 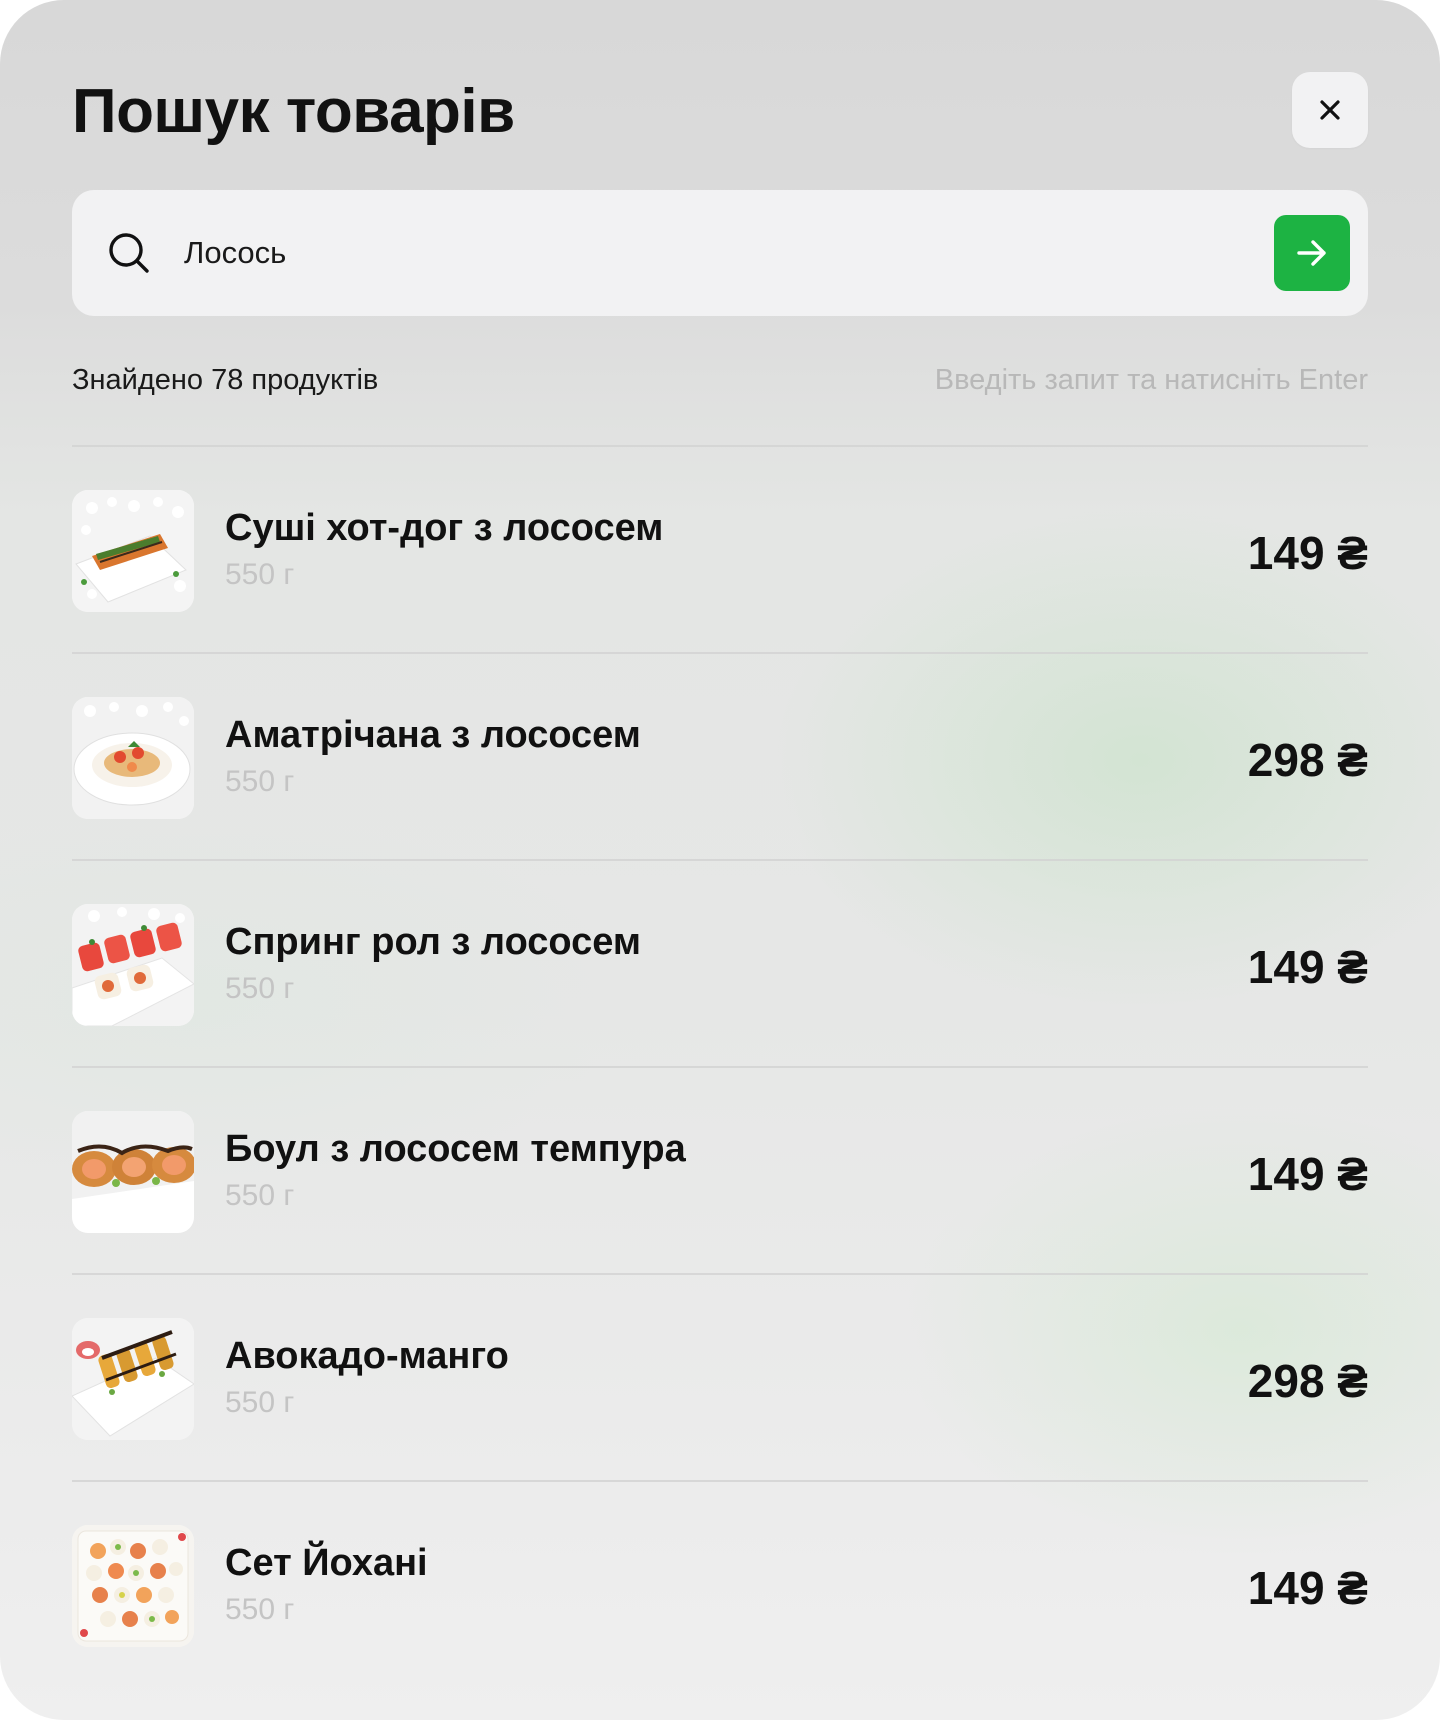 I want to click on list-item: Спринг рол з лососем 550 г 149 ₴, so click(x=720, y=962).